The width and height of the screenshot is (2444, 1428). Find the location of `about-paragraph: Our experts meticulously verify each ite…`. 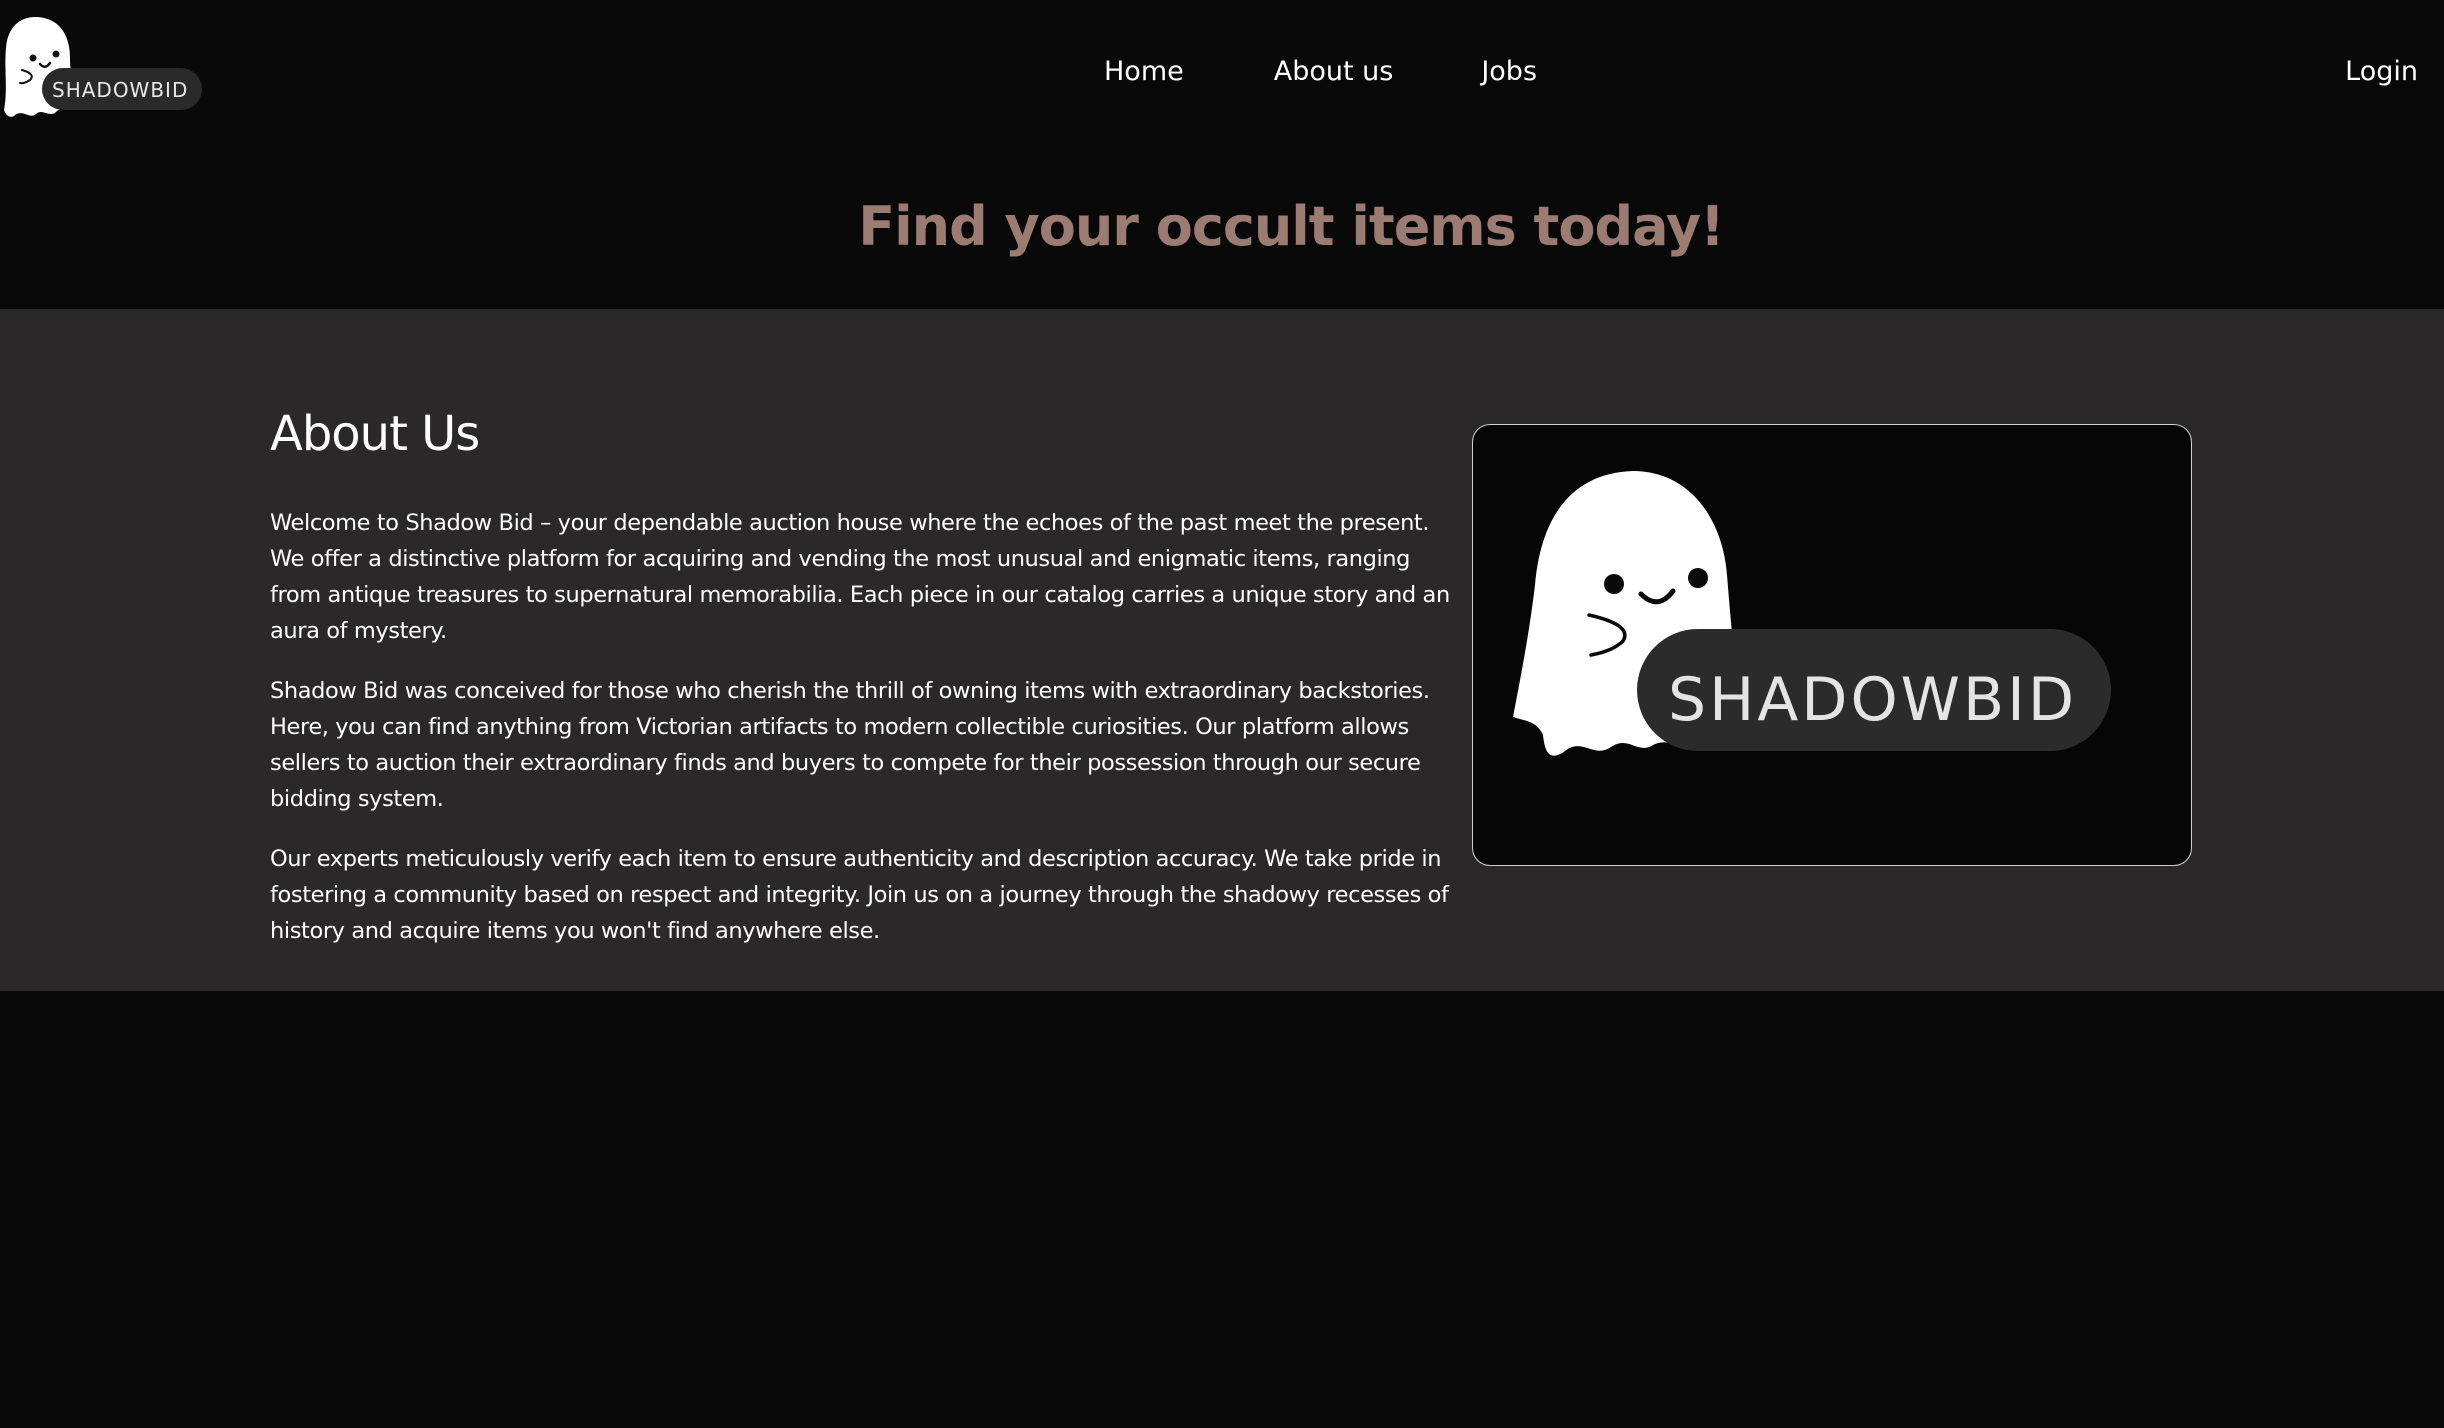

about-paragraph: Our experts meticulously verify each ite… is located at coordinates (859, 895).